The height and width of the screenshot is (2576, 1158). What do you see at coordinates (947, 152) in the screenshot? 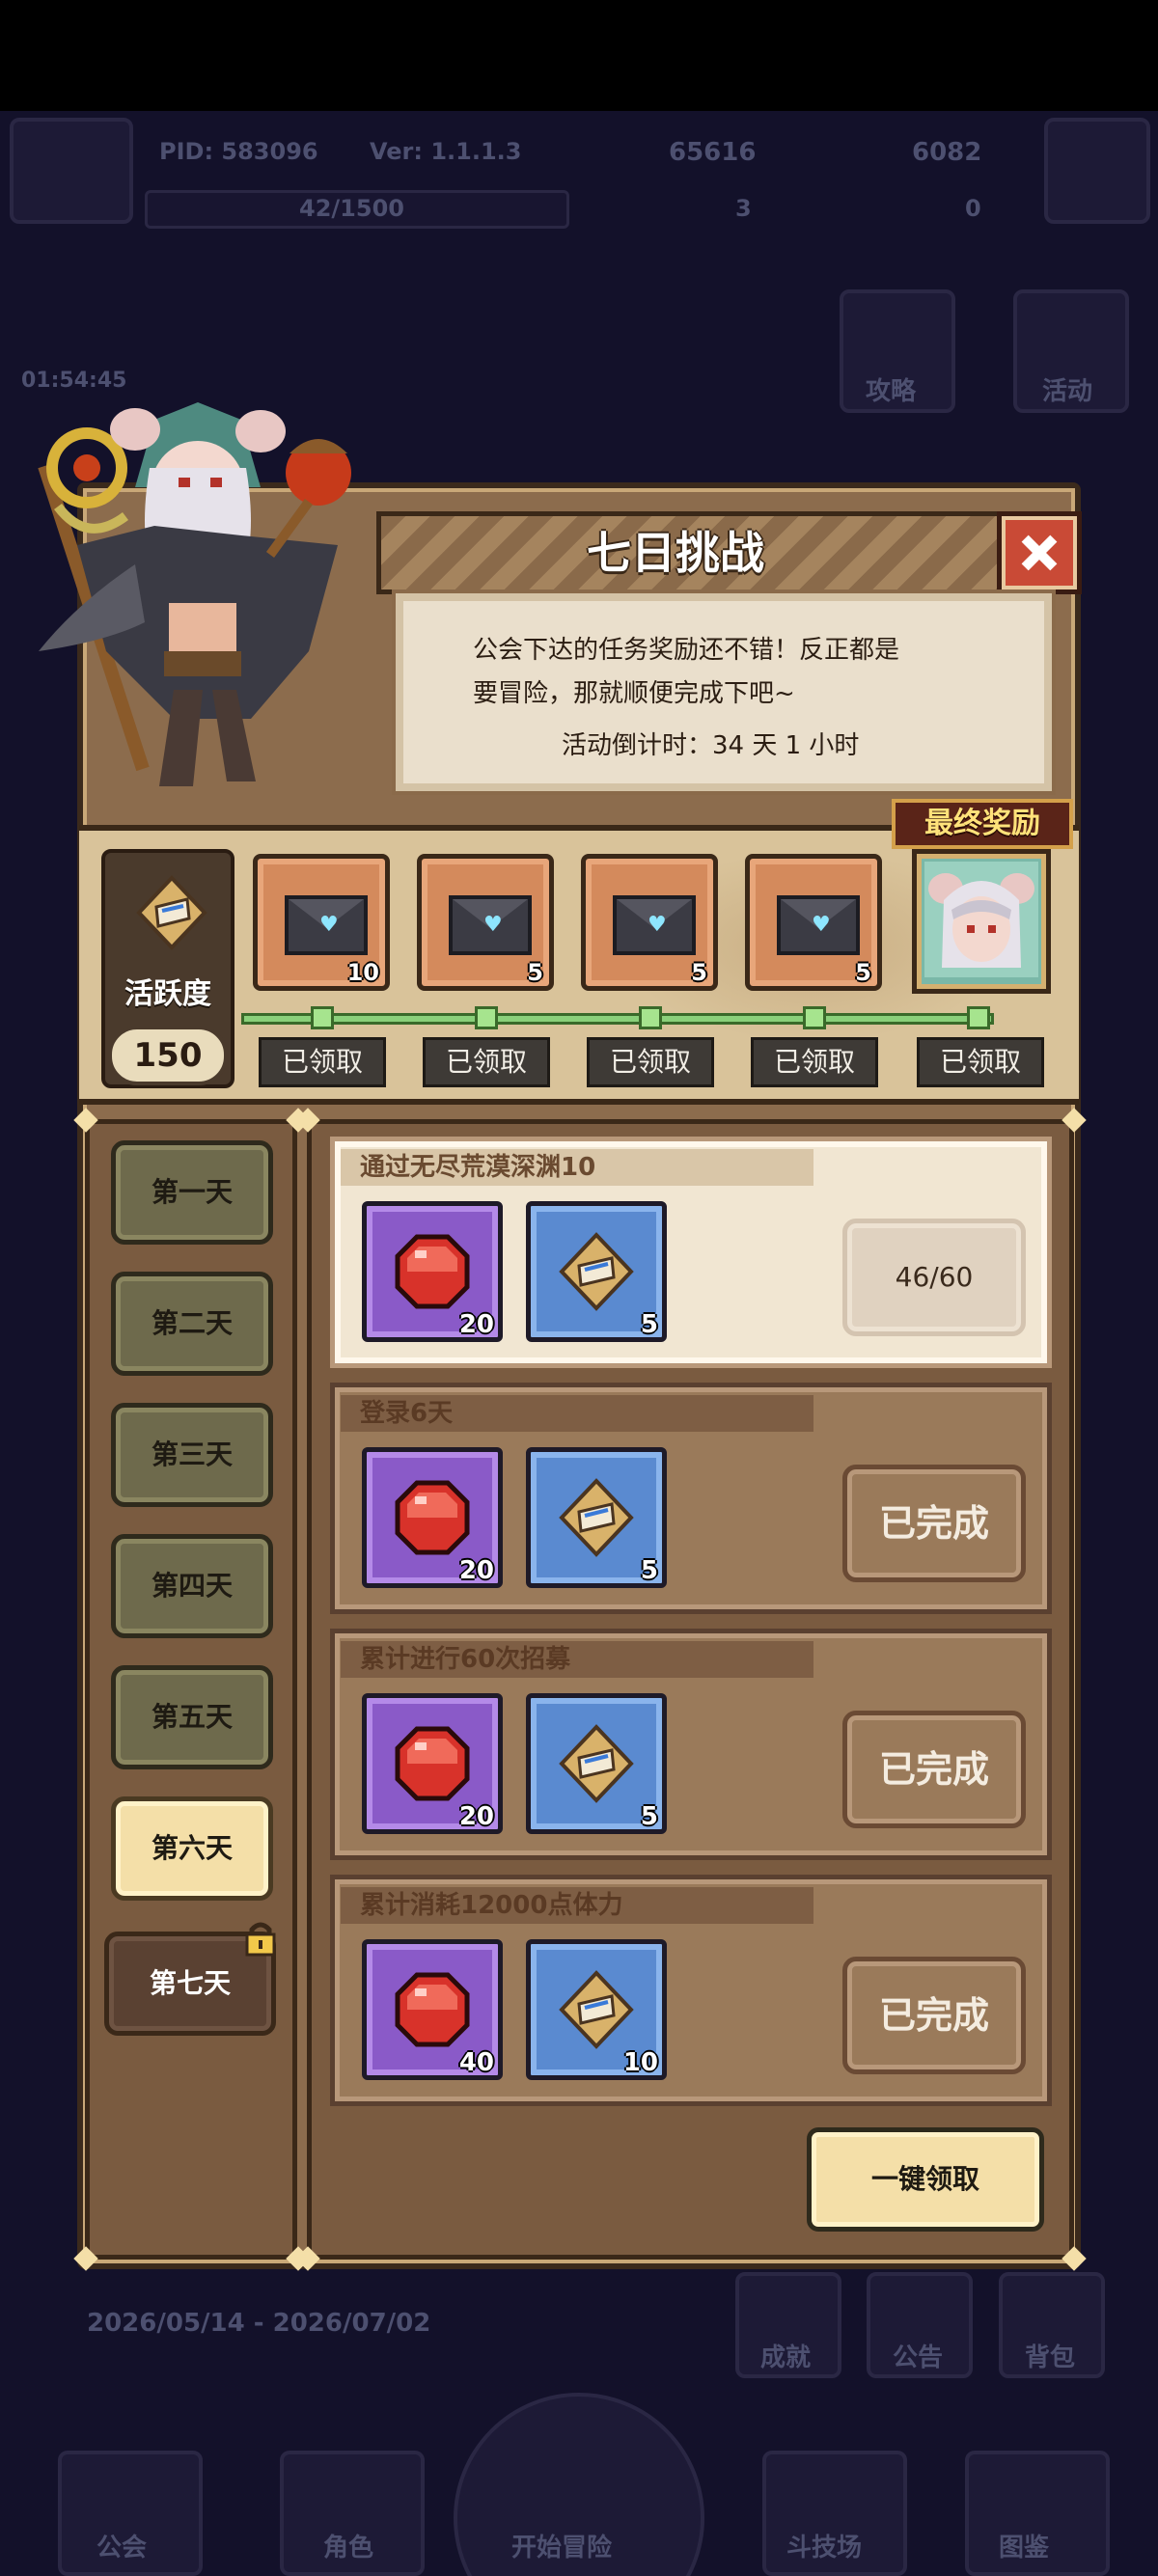
I see `gem-count: 6082` at bounding box center [947, 152].